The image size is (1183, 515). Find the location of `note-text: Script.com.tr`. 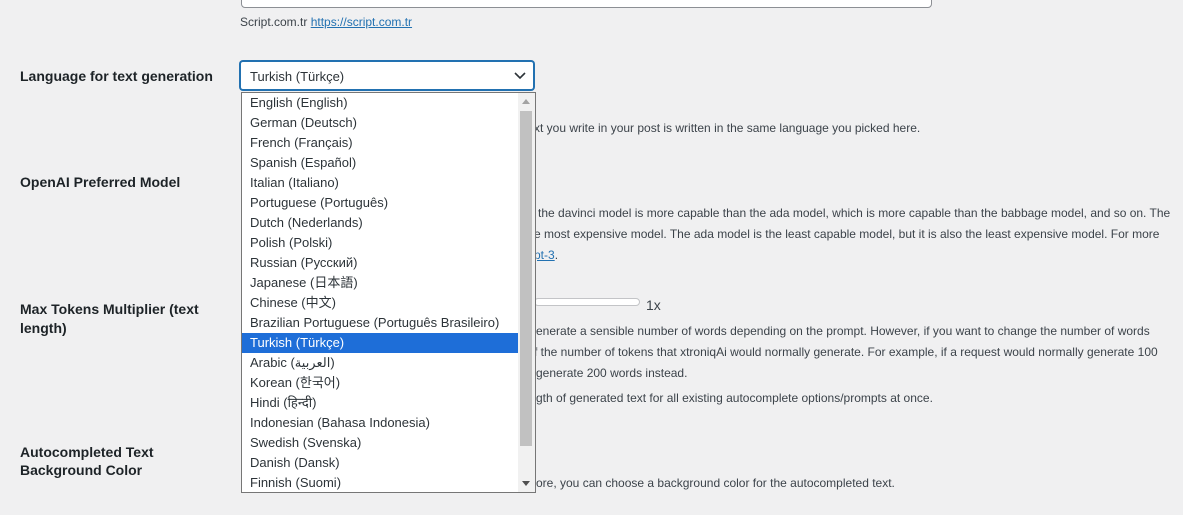

note-text: Script.com.tr is located at coordinates (274, 22).